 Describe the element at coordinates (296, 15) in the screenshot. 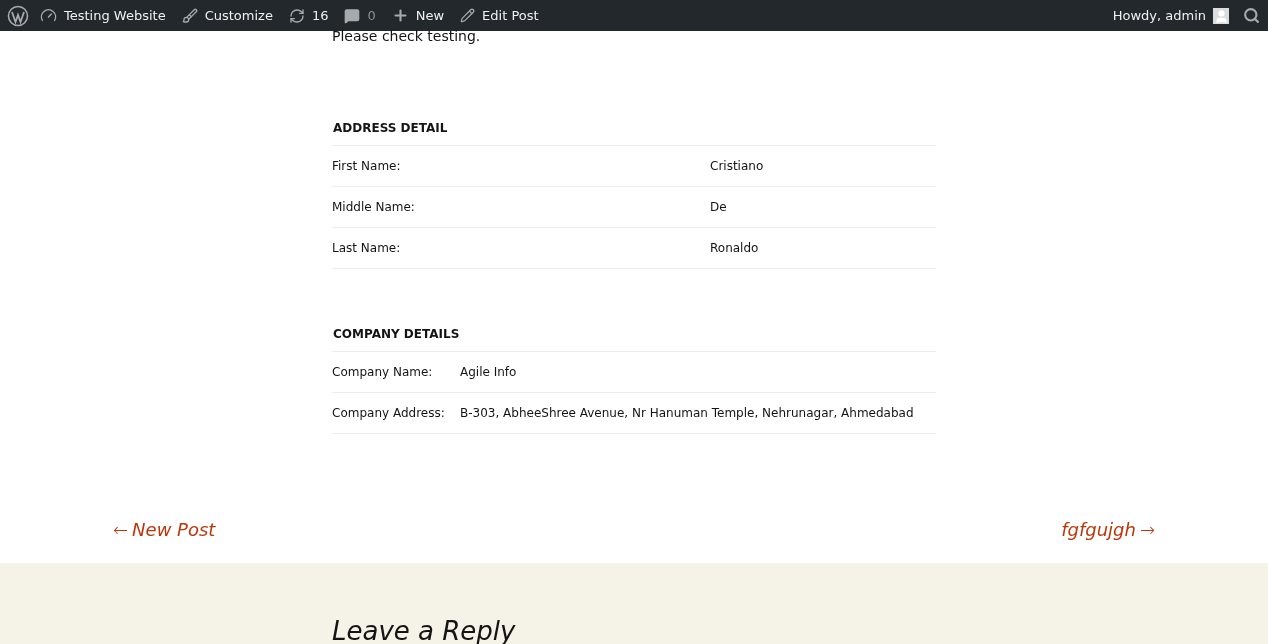

I see `refresh-icon` at that location.